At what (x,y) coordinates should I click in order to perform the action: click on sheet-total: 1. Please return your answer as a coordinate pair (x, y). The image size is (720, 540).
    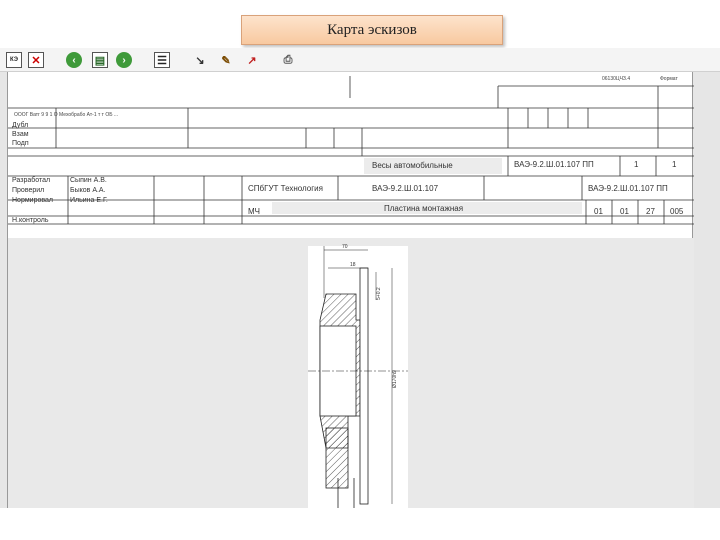
    Looking at the image, I should click on (674, 164).